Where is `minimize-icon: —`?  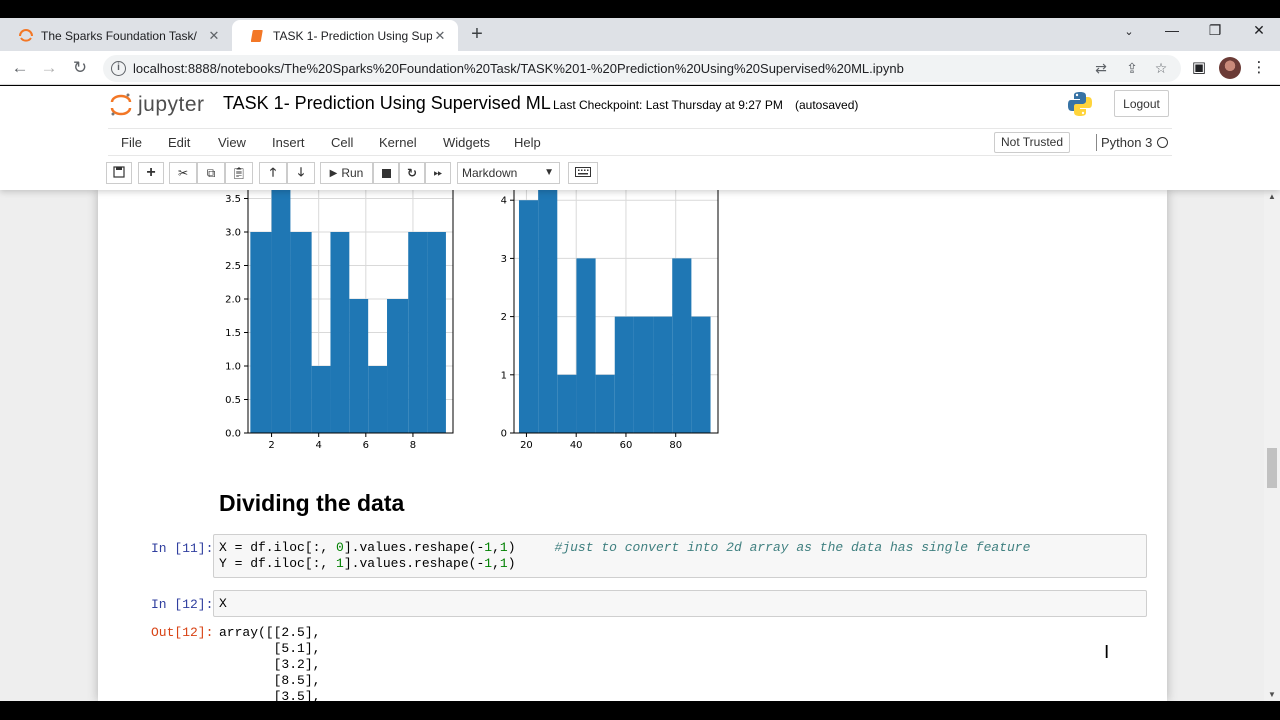 minimize-icon: — is located at coordinates (1172, 30).